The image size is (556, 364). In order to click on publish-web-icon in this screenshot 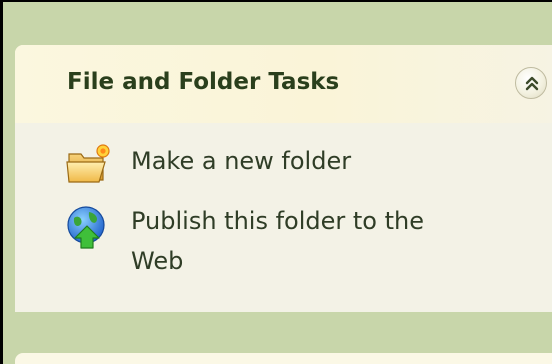, I will do `click(86, 227)`.